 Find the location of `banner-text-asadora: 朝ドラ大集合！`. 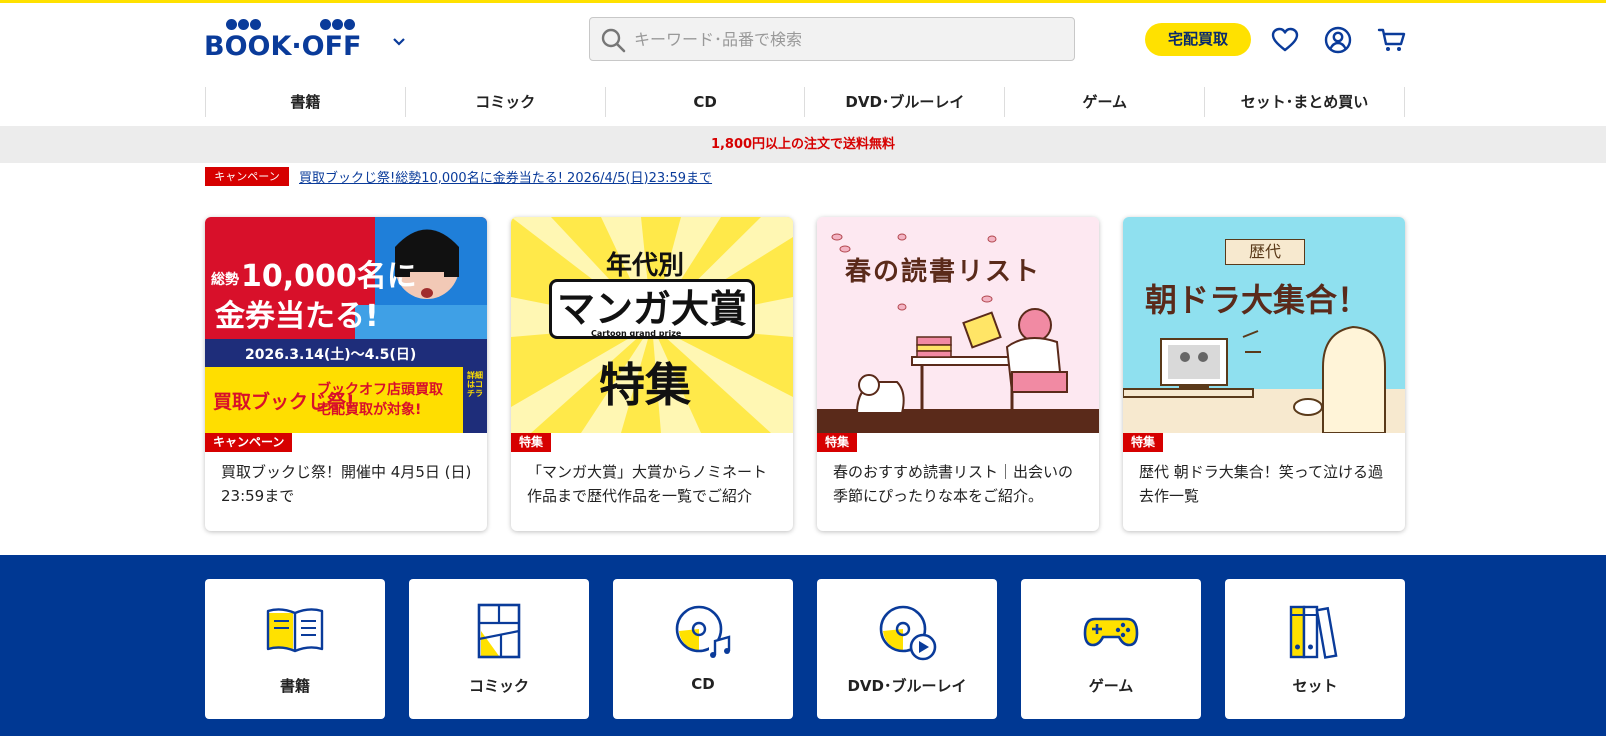

banner-text-asadora: 朝ドラ大集合！ is located at coordinates (1257, 300).